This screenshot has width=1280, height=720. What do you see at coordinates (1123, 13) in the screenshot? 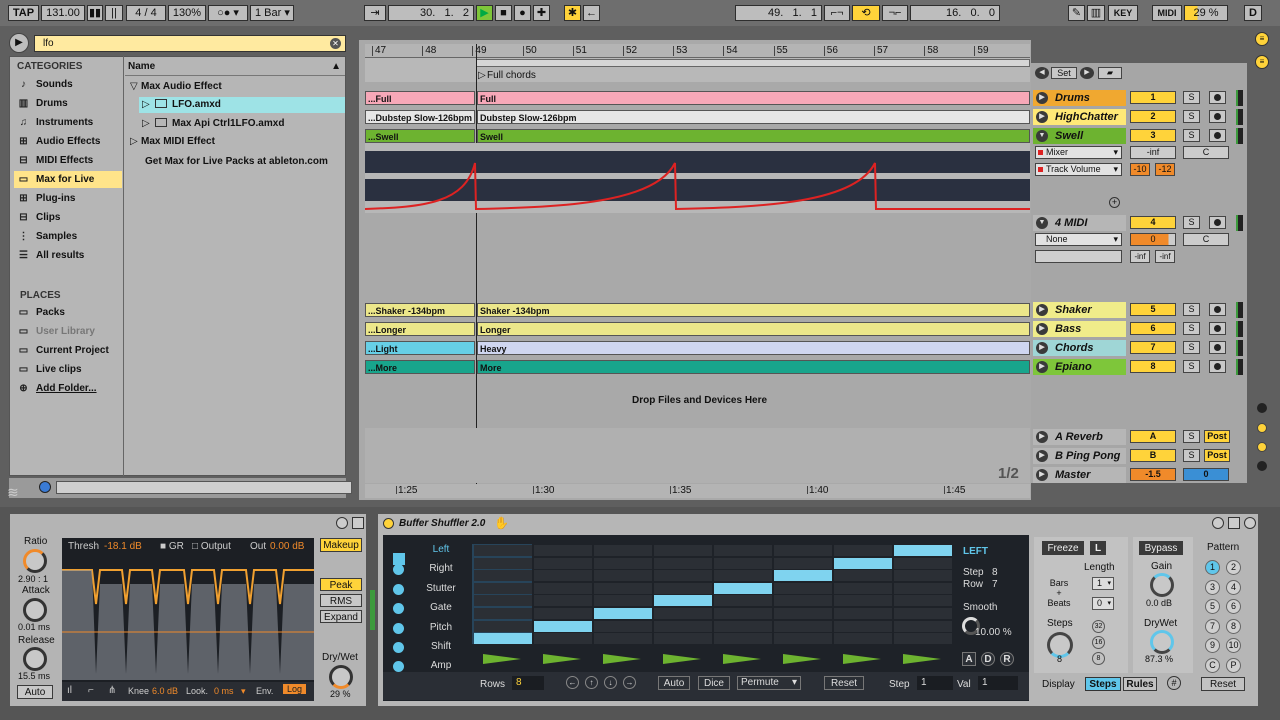
I see `key-map-button: KEY` at bounding box center [1123, 13].